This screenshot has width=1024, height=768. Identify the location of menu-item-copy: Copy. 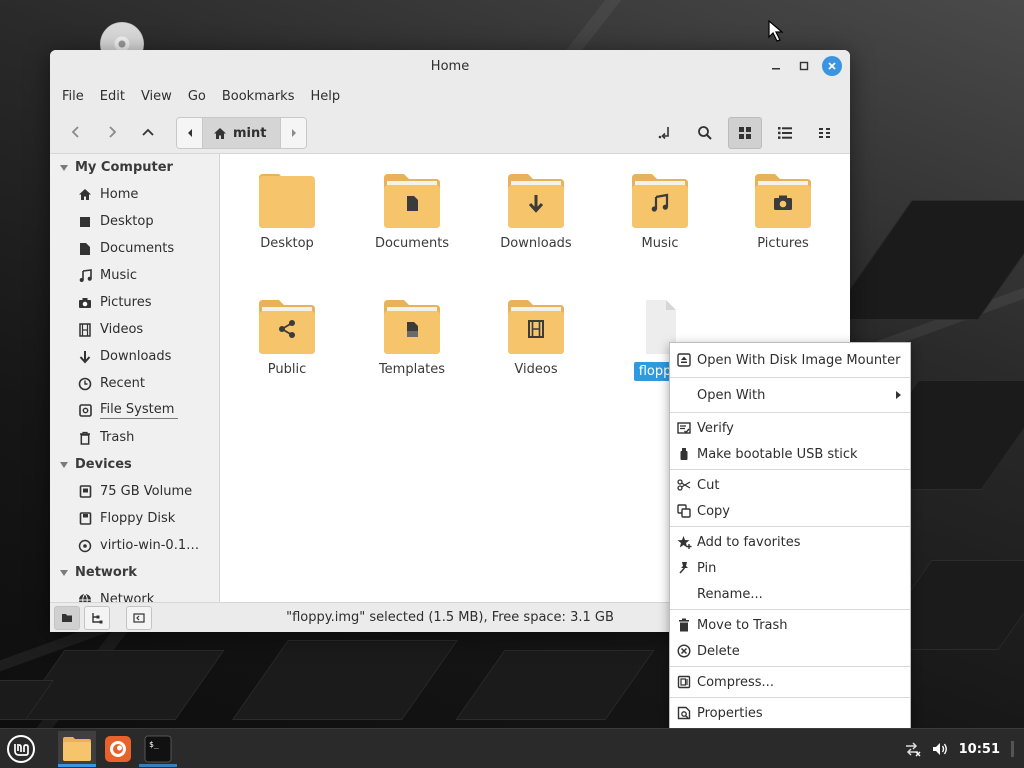
(790, 511).